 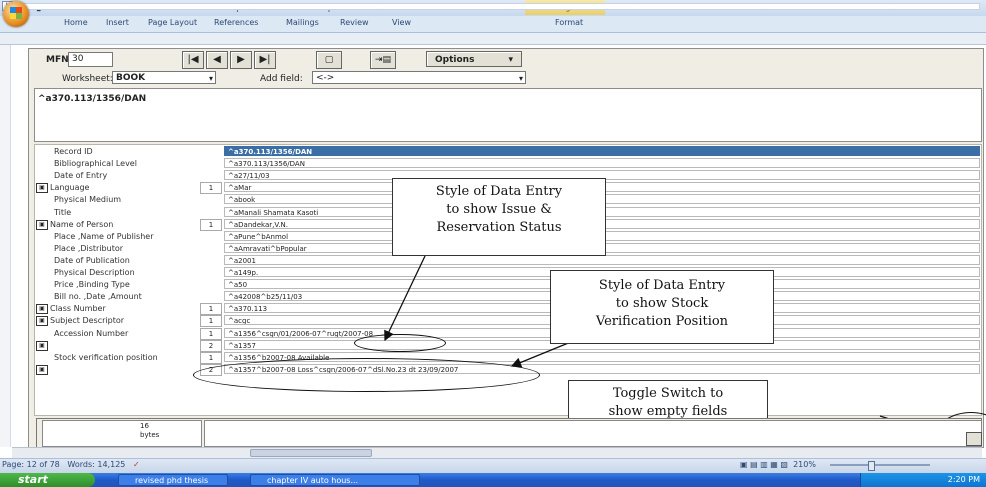 What do you see at coordinates (217, 60) in the screenshot?
I see `previous-record-button: ◀` at bounding box center [217, 60].